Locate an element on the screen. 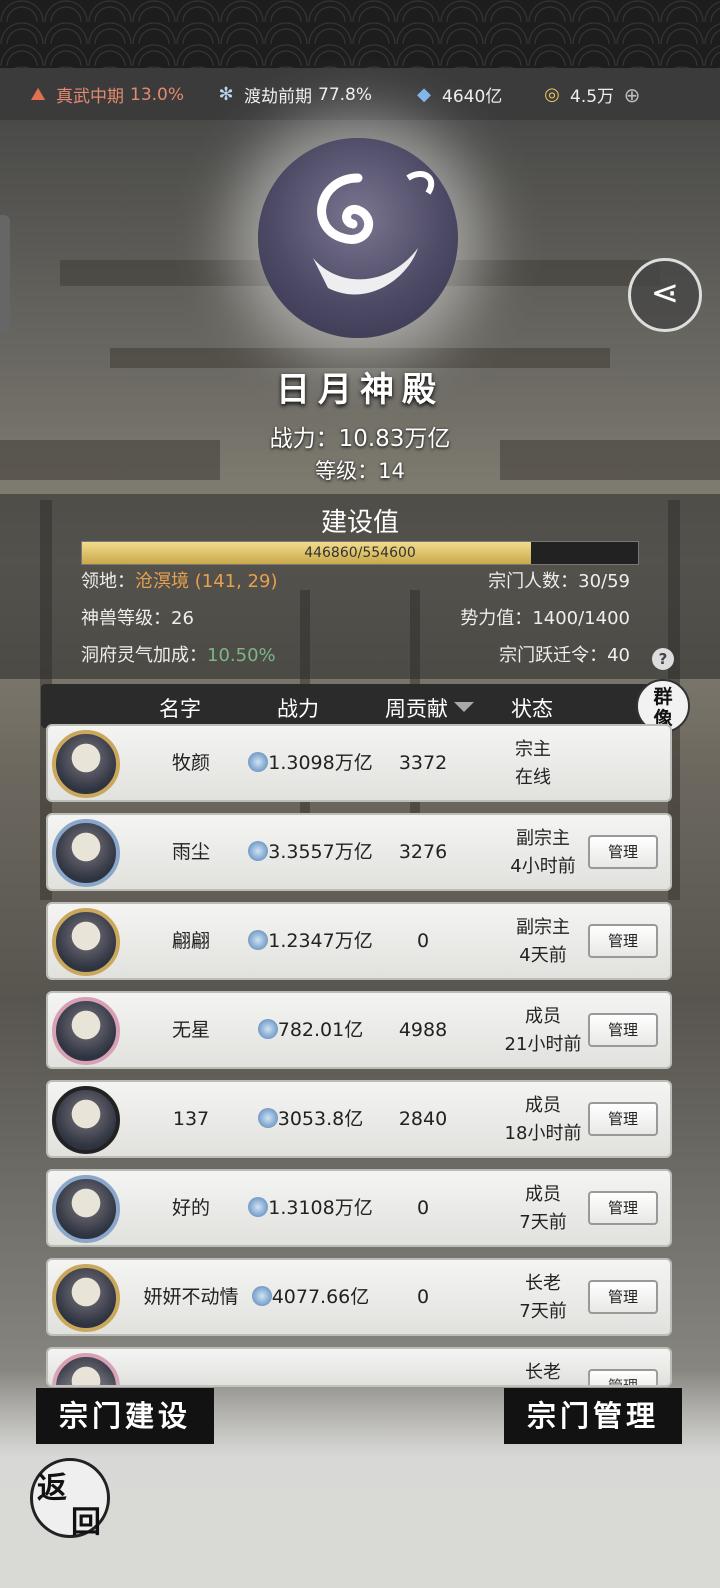 The width and height of the screenshot is (720, 1588). sect-emblem is located at coordinates (358, 238).